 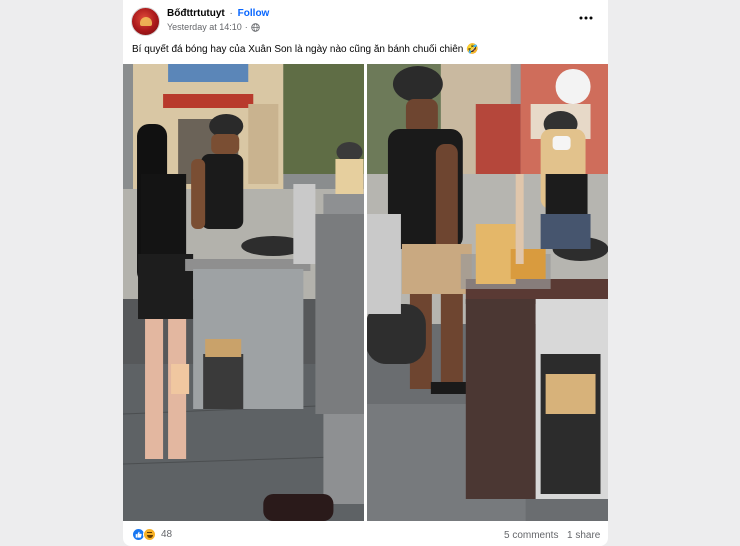 What do you see at coordinates (586, 18) in the screenshot?
I see `more-options-icon` at bounding box center [586, 18].